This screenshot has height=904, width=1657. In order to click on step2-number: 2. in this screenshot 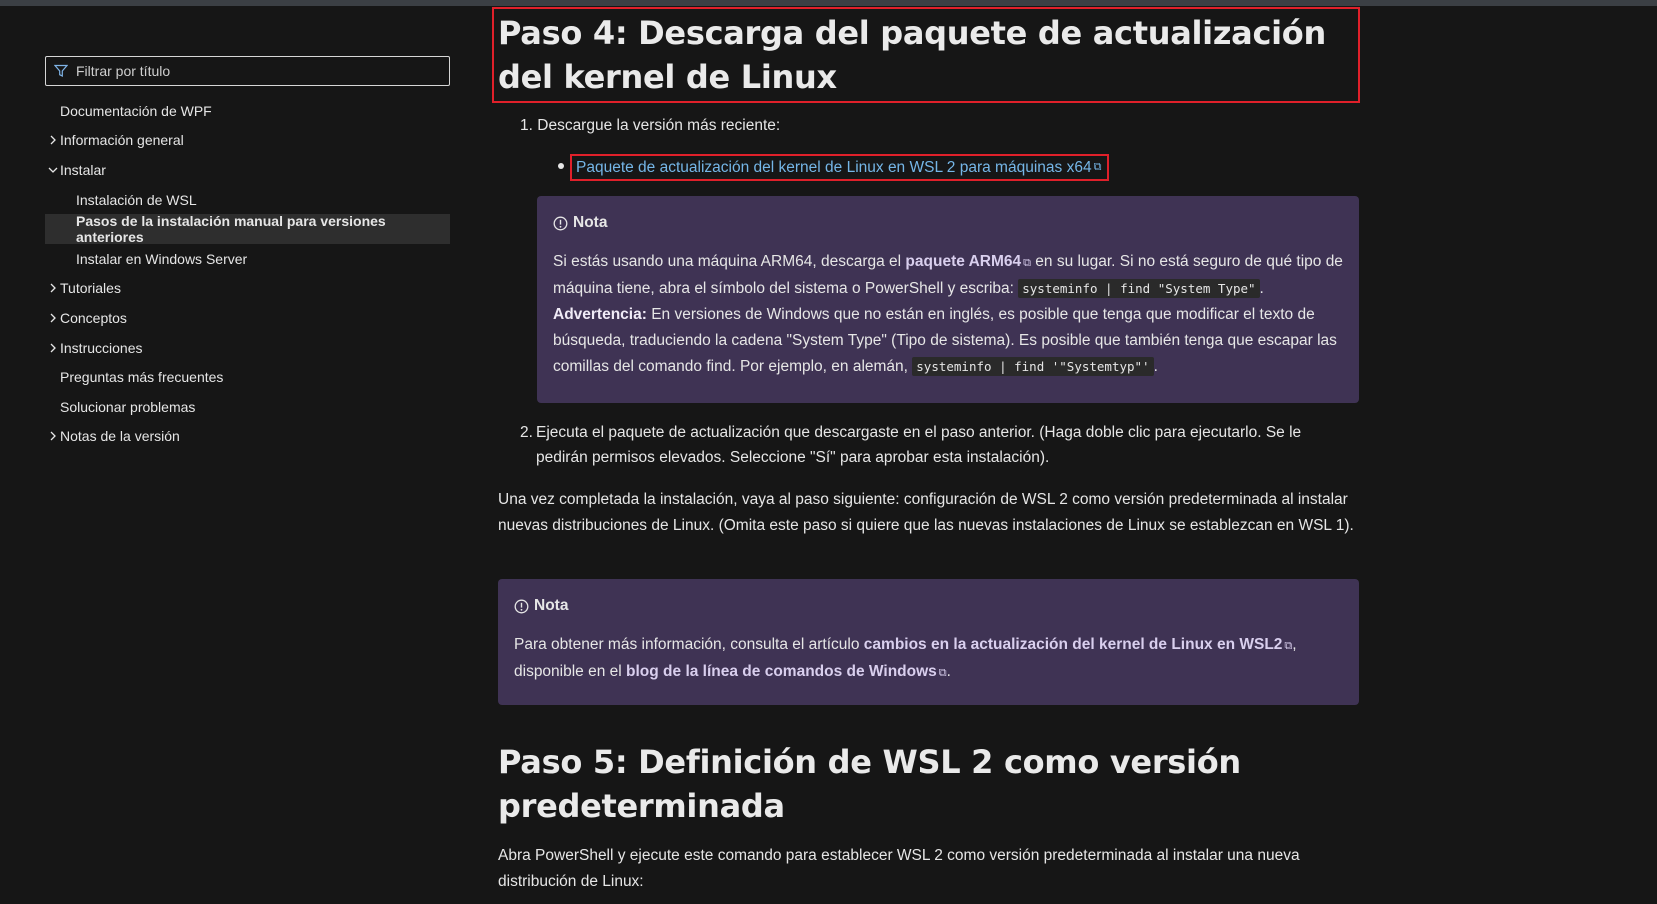, I will do `click(526, 432)`.